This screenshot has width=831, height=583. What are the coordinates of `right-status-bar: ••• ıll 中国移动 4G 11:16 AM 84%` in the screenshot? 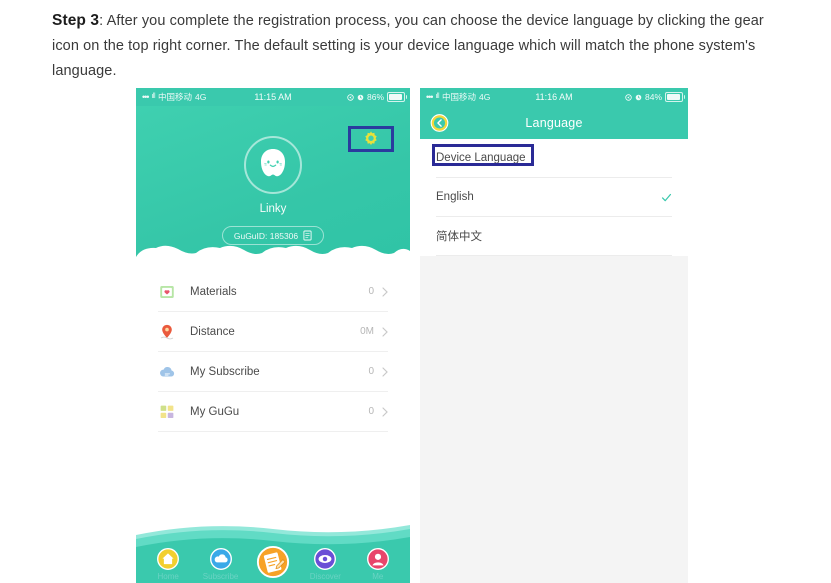 It's located at (554, 97).